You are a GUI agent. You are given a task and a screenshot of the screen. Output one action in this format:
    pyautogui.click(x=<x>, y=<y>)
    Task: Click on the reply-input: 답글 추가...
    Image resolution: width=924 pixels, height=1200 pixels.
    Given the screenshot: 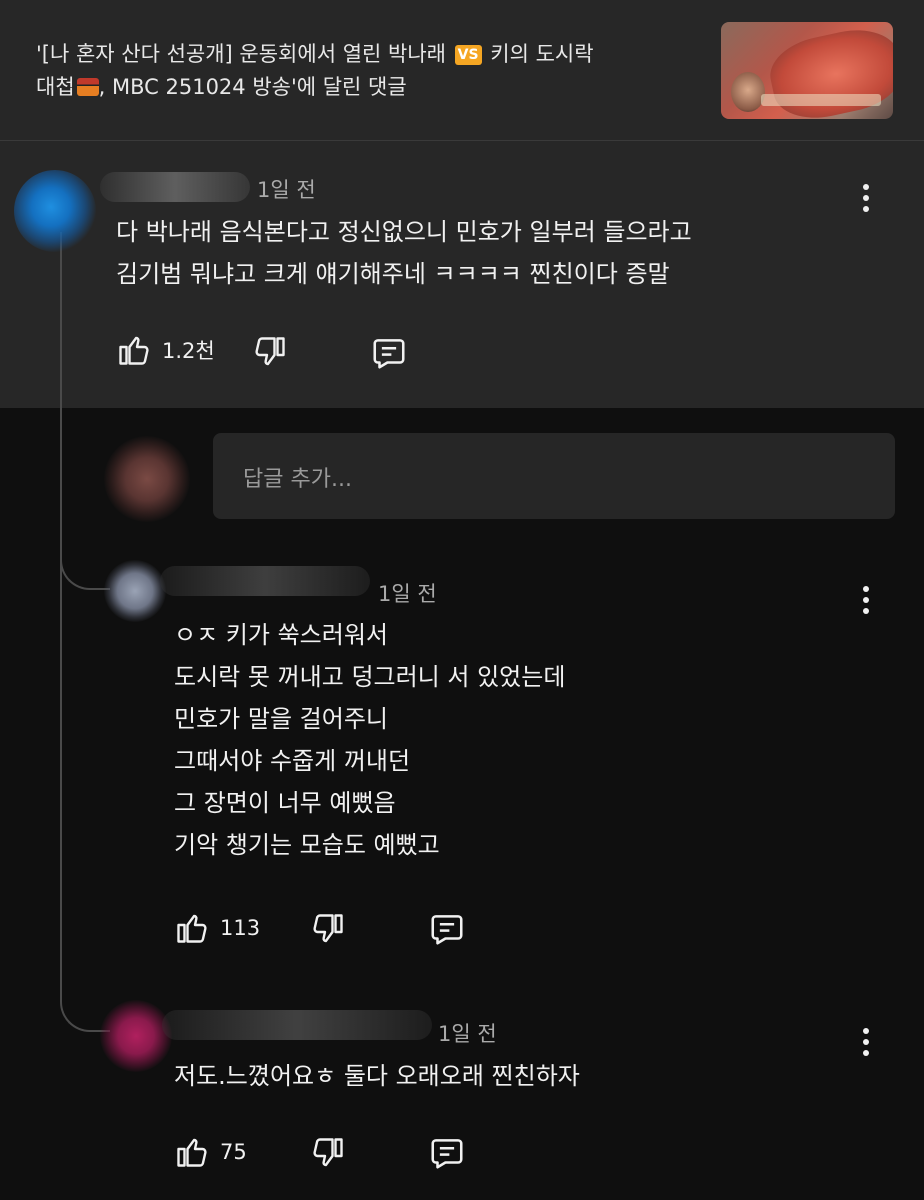 What is the action you would take?
    pyautogui.click(x=554, y=476)
    